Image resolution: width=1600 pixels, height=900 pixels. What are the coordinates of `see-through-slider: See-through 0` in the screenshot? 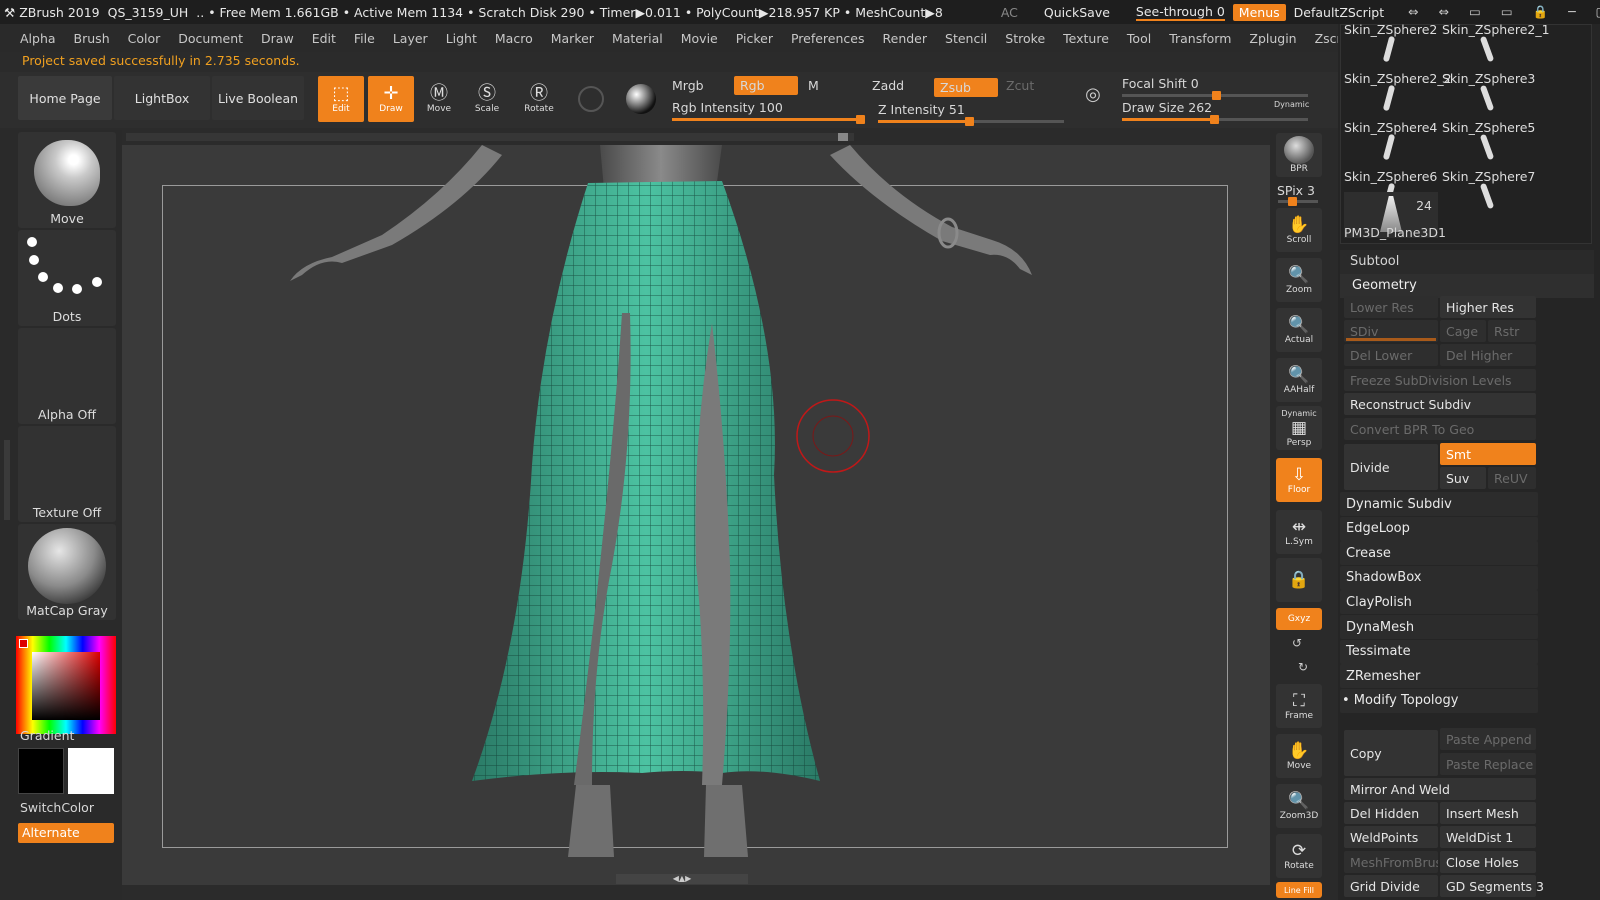 It's located at (1180, 12).